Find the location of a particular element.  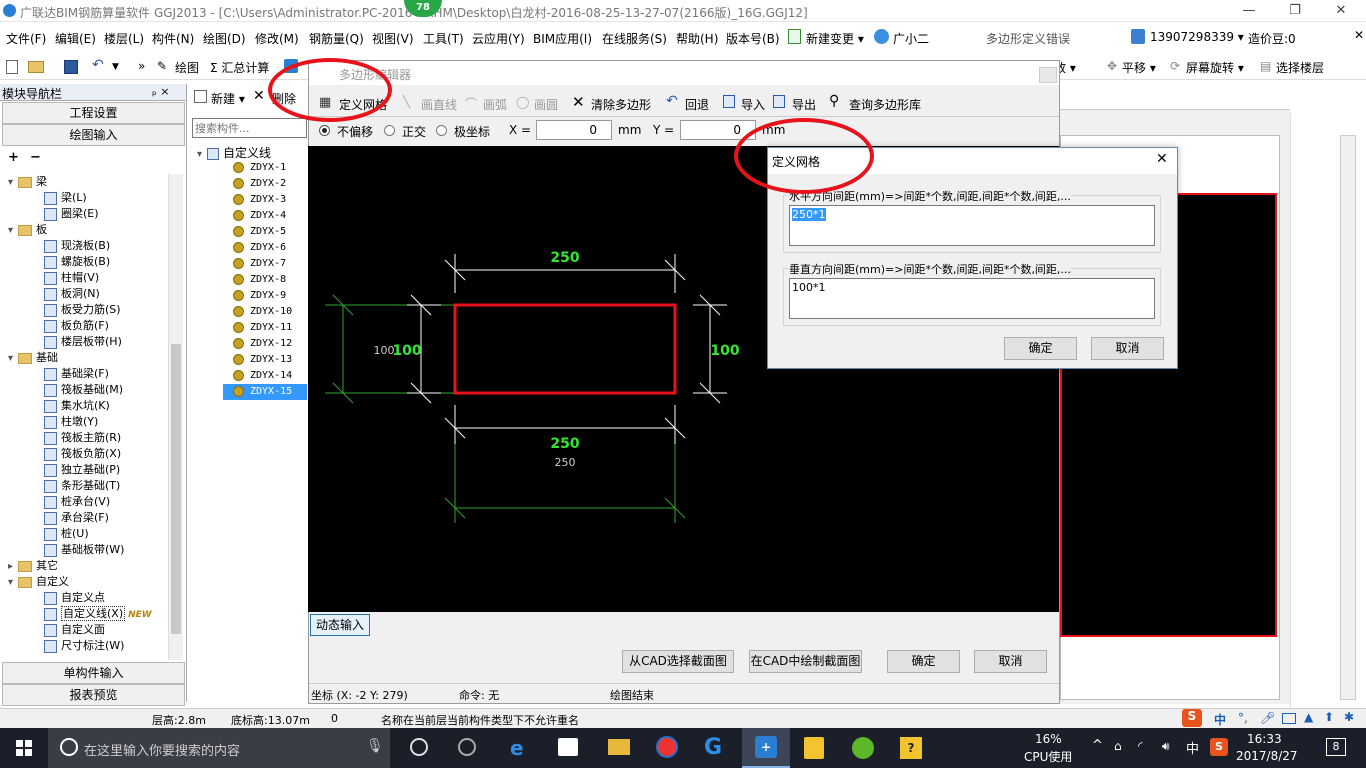

user-phone: 13907298339 ▾ is located at coordinates (1197, 37).